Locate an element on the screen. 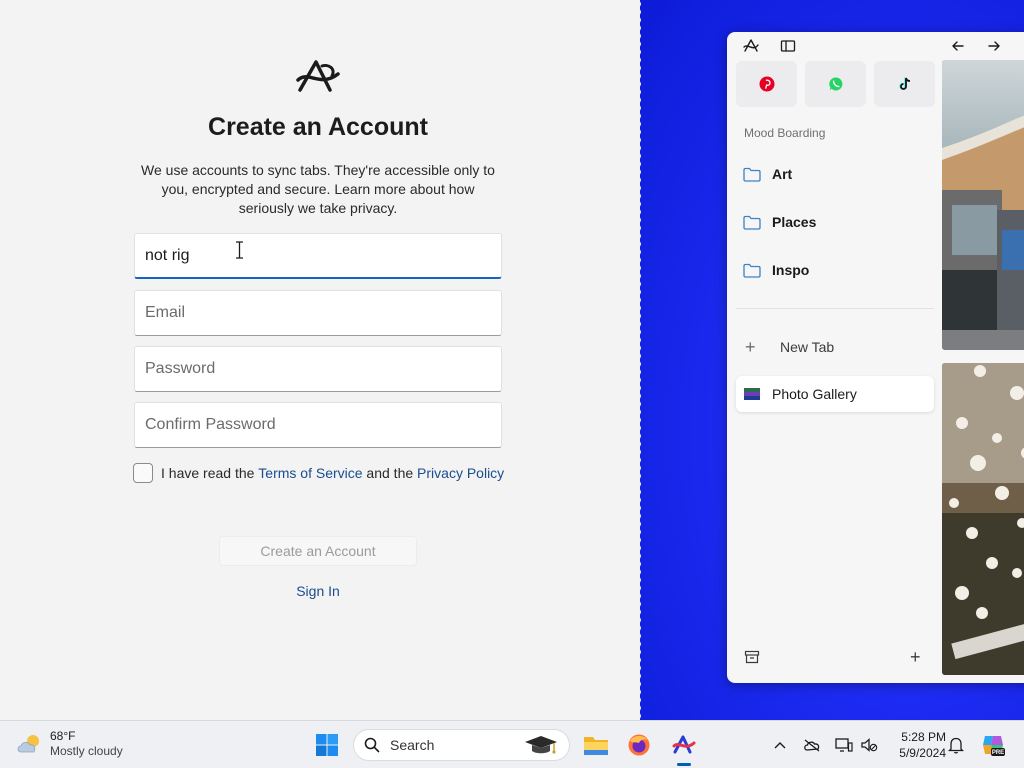  pinterest-icon is located at coordinates (766, 84).